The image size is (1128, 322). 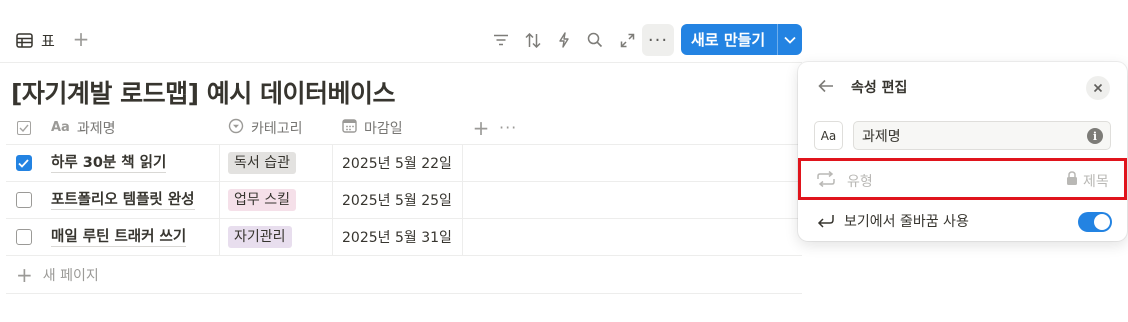 I want to click on header-checkbox, so click(x=23, y=127).